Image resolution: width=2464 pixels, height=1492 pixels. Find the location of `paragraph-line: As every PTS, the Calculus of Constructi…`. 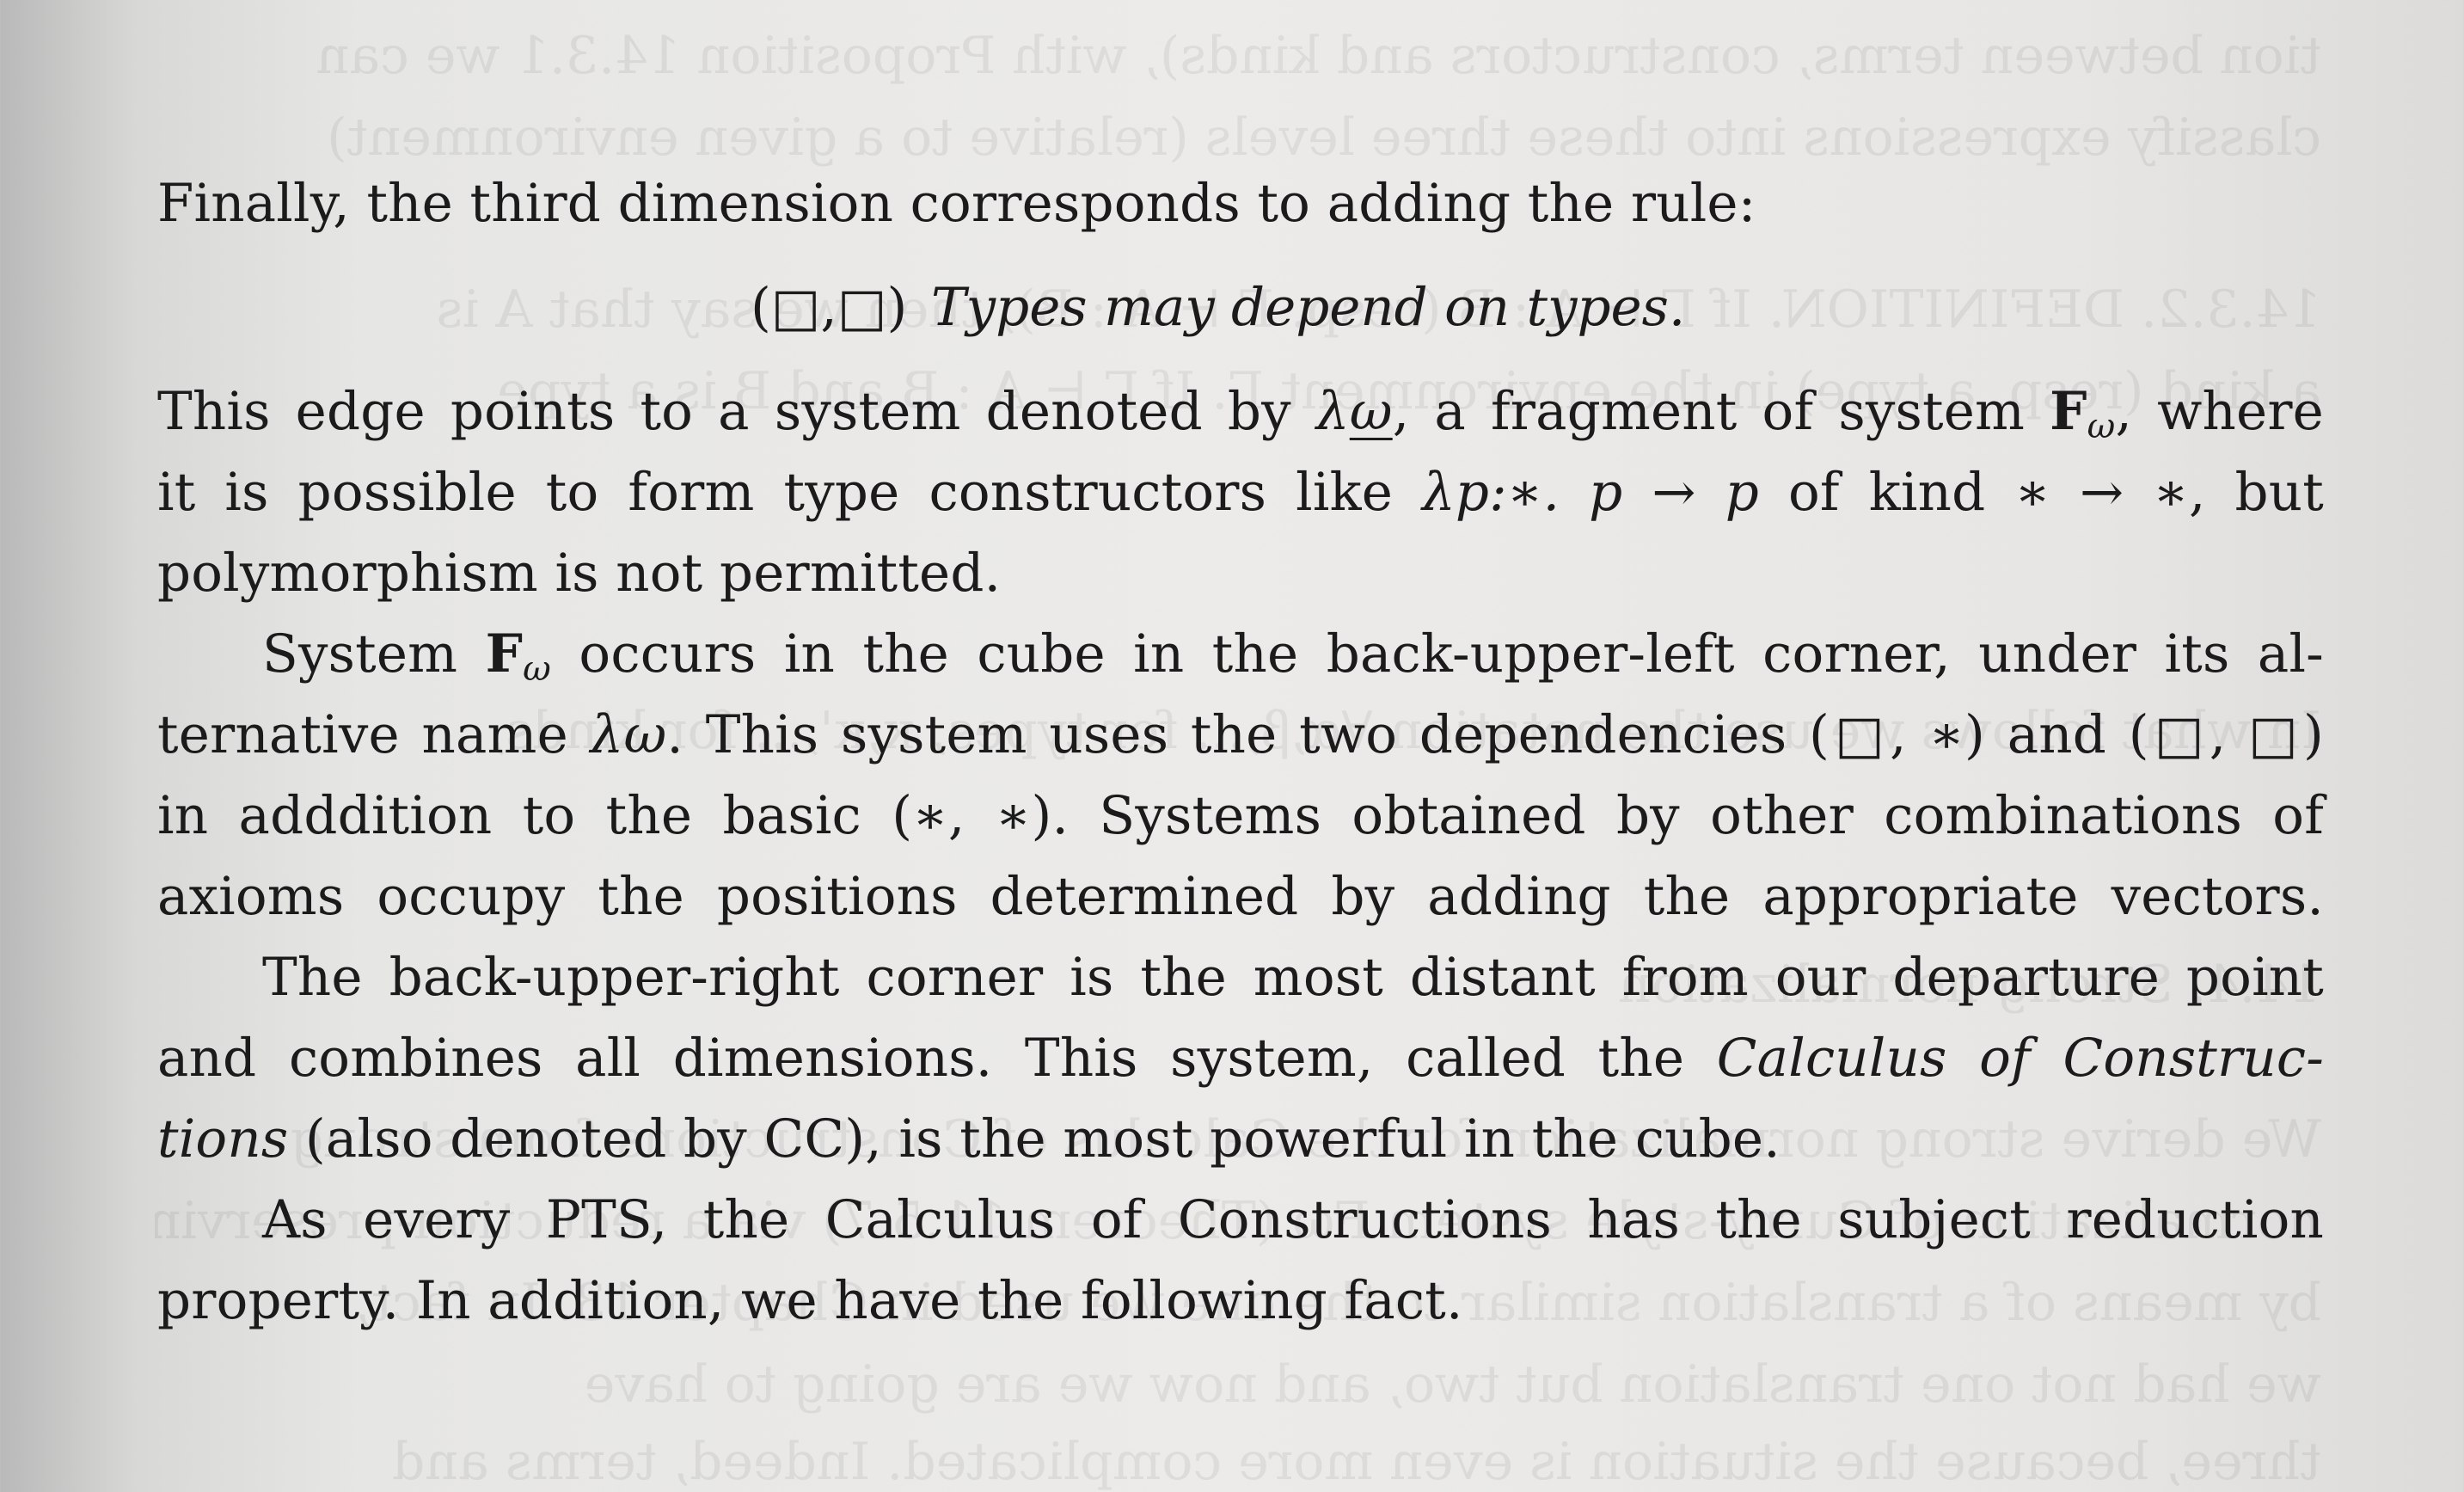

paragraph-line: As every PTS, the Calculus of Constructi… is located at coordinates (1293, 1219).